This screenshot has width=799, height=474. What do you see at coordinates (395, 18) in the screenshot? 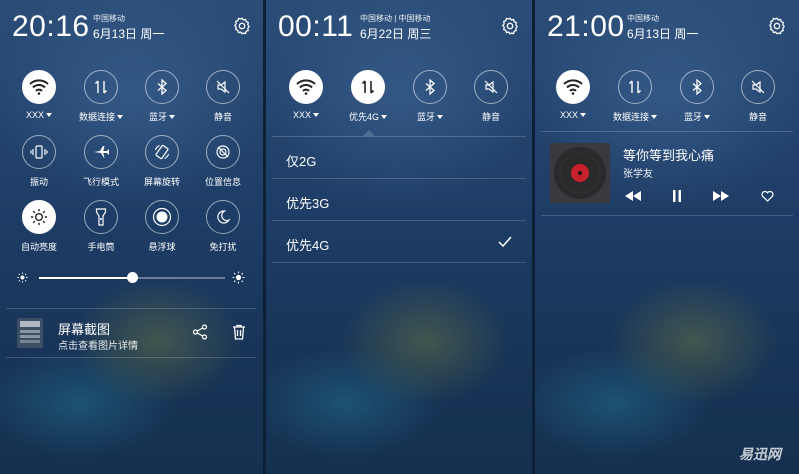
I see `carrier-label: 中国移动 | 中国移动` at bounding box center [395, 18].